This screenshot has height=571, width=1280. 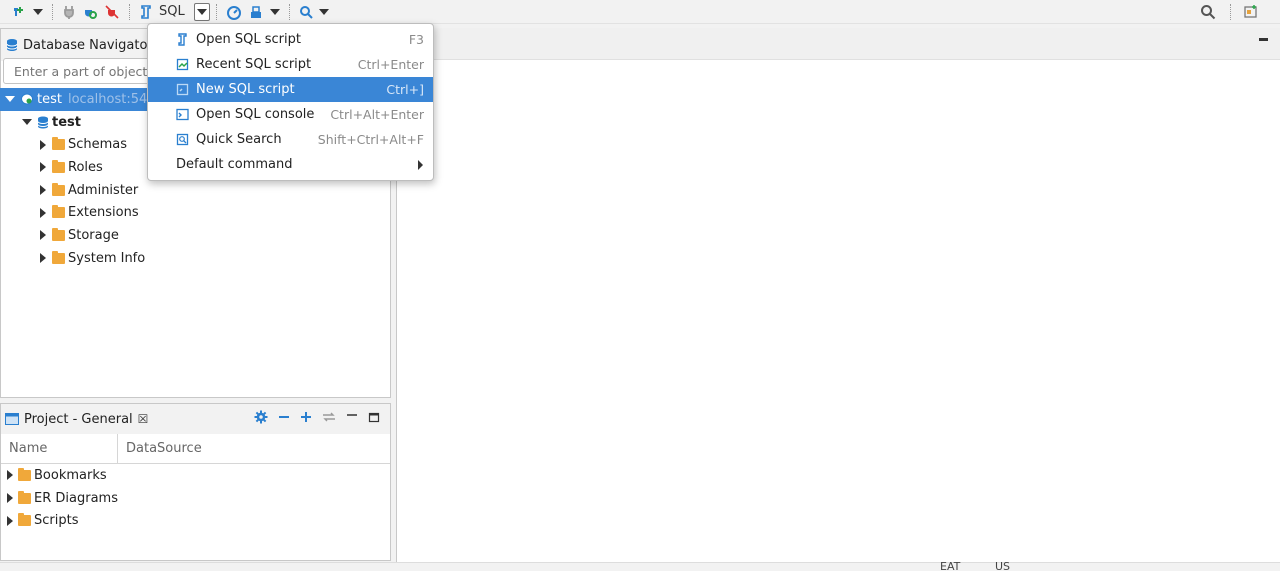 What do you see at coordinates (43, 122) in the screenshot?
I see `database-icon` at bounding box center [43, 122].